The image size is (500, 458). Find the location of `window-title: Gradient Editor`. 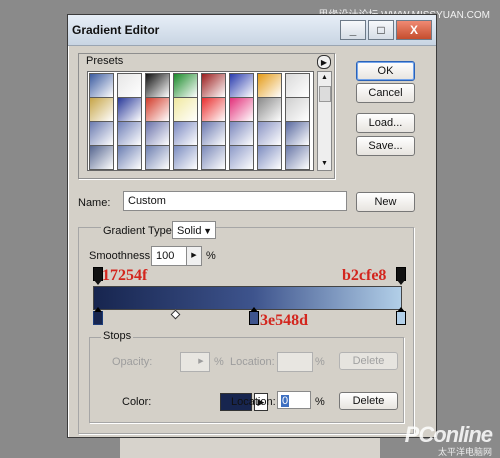

window-title: Gradient Editor is located at coordinates (116, 30).